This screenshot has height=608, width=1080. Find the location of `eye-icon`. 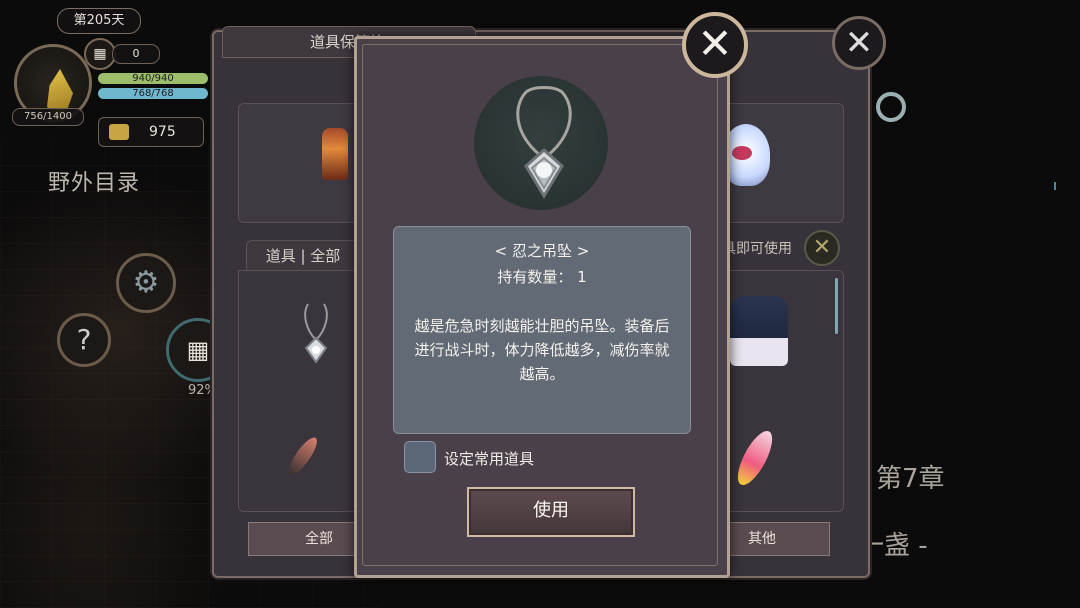

eye-icon is located at coordinates (891, 107).